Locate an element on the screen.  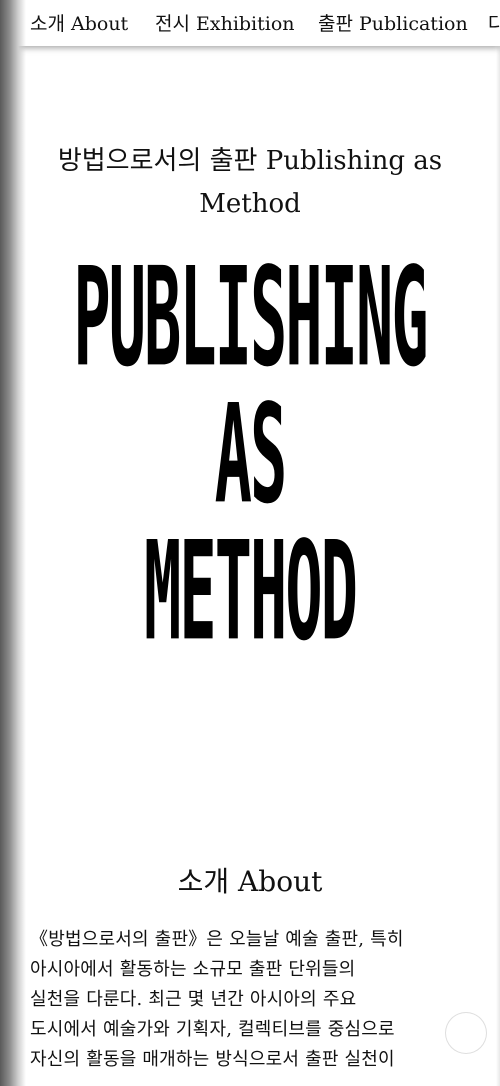
nav-item-truncated: 다 is located at coordinates (494, 24).